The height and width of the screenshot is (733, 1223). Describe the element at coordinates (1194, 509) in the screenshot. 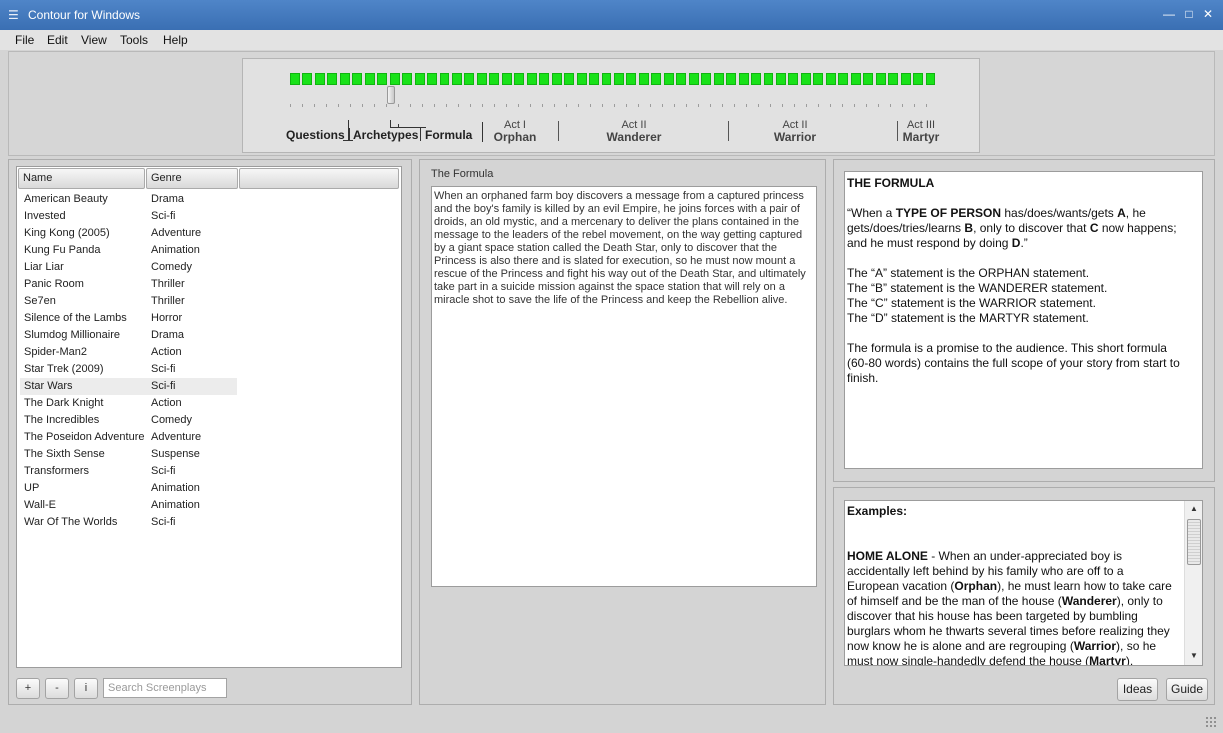

I see `scroll-up-icon: ▲` at that location.